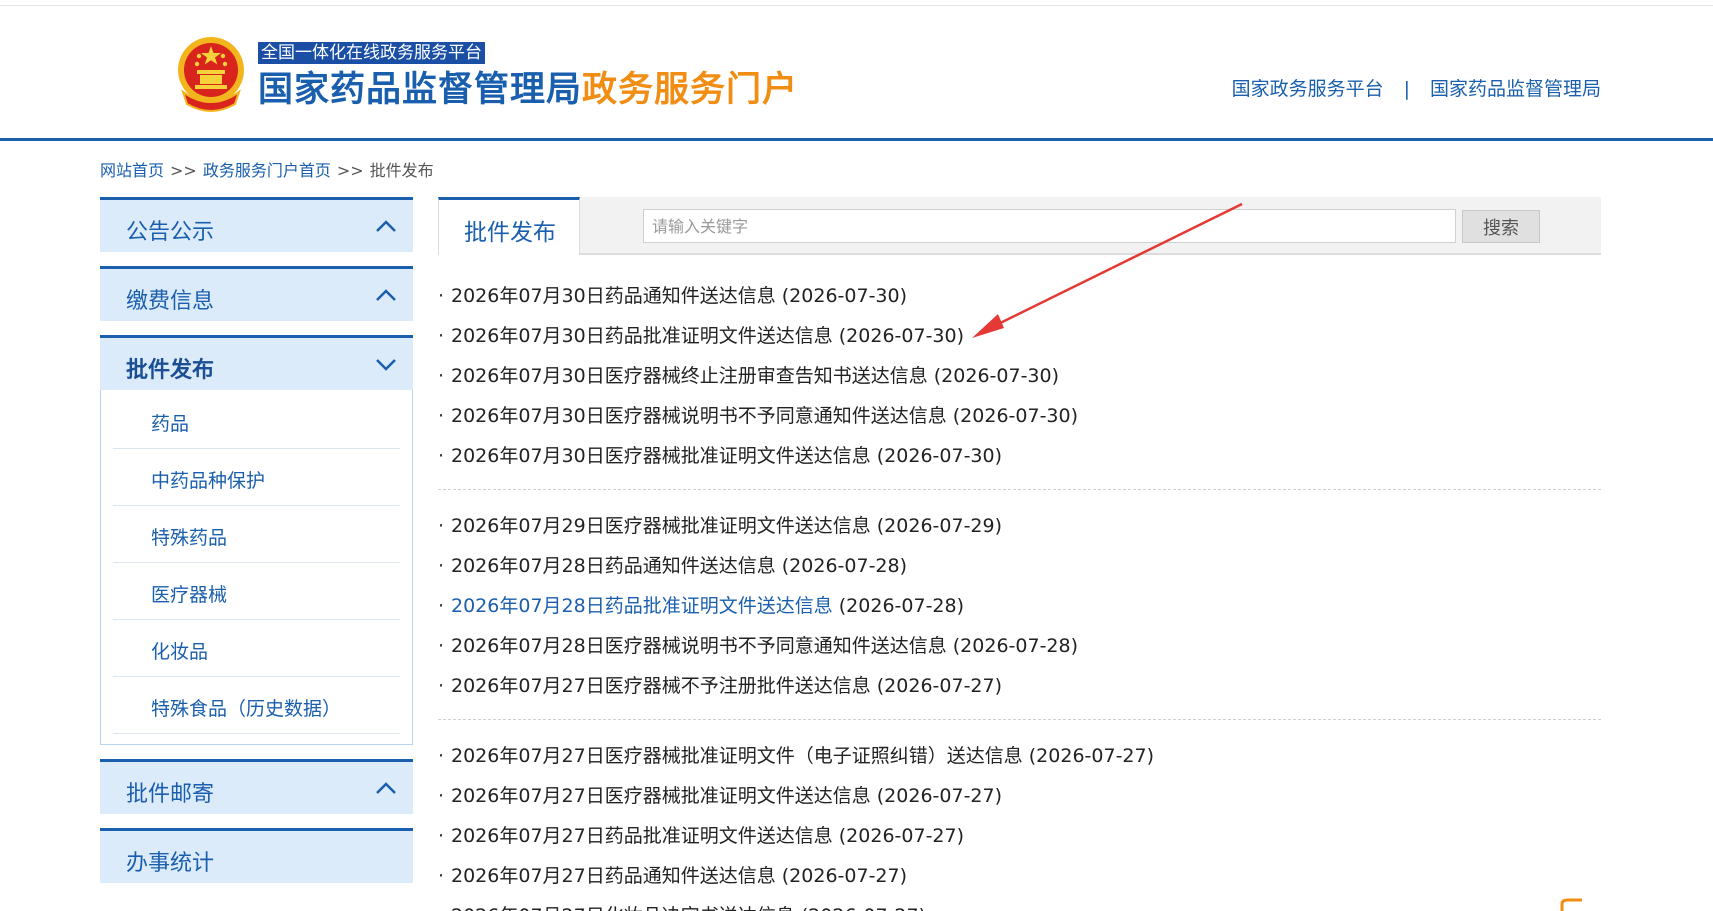  Describe the element at coordinates (189, 595) in the screenshot. I see `sidebar-item-label: 医疗器械` at that location.